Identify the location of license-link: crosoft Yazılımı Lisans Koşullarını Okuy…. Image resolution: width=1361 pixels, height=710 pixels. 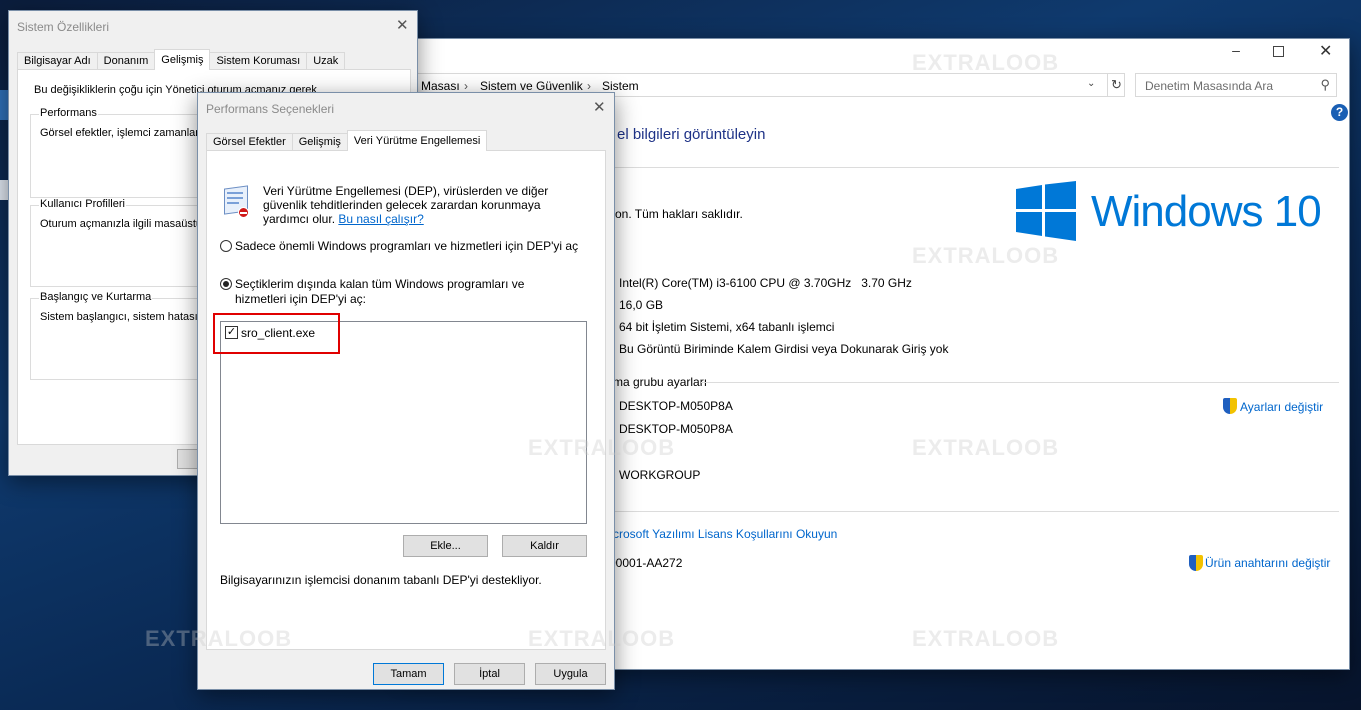
(725, 534).